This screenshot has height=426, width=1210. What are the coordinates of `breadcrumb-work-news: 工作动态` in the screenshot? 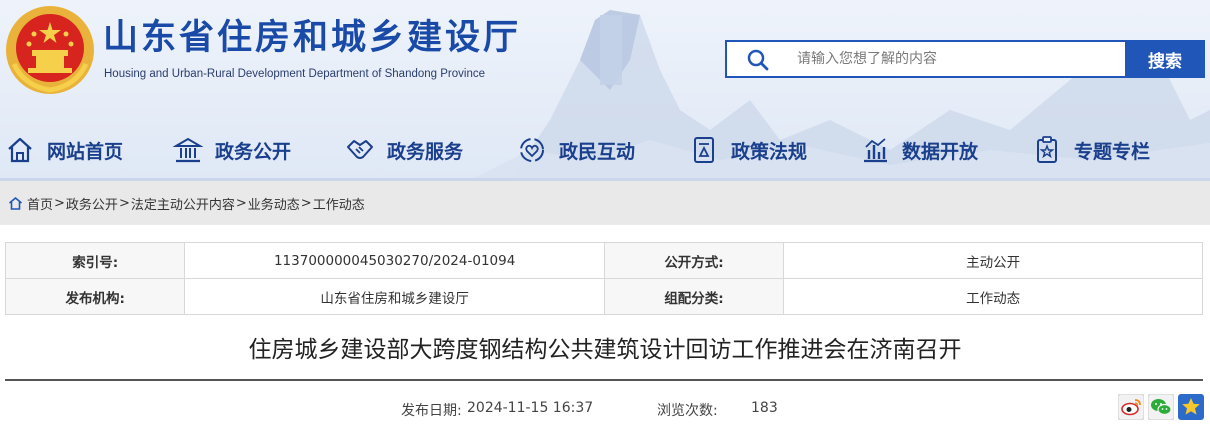 It's located at (339, 203).